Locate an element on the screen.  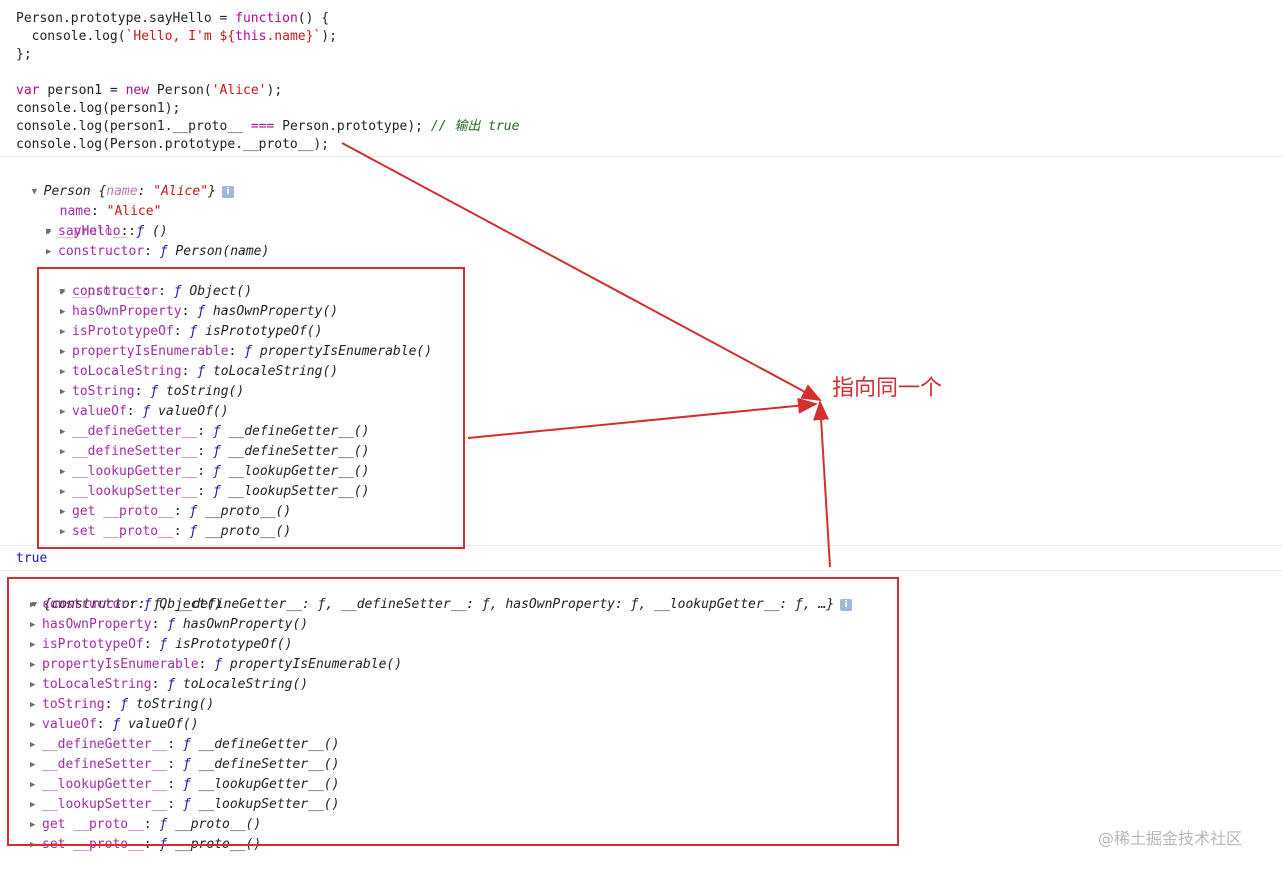
arrow-from-object-prototype is located at coordinates (822, 484).